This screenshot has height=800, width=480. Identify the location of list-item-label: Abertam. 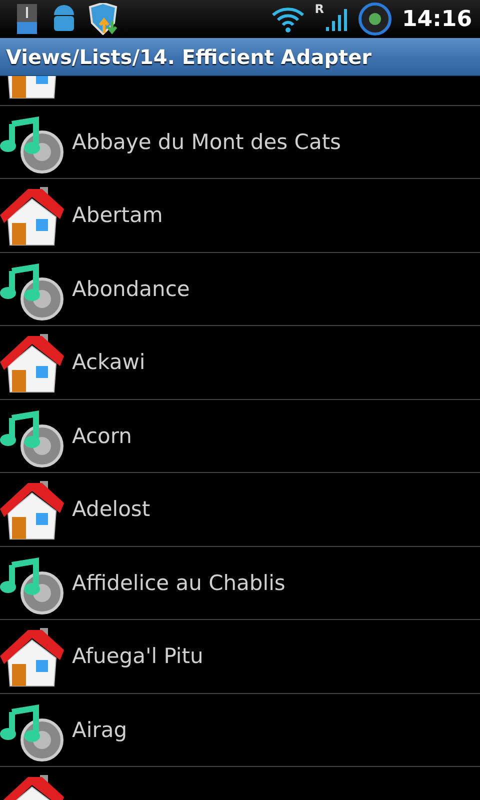
(117, 215).